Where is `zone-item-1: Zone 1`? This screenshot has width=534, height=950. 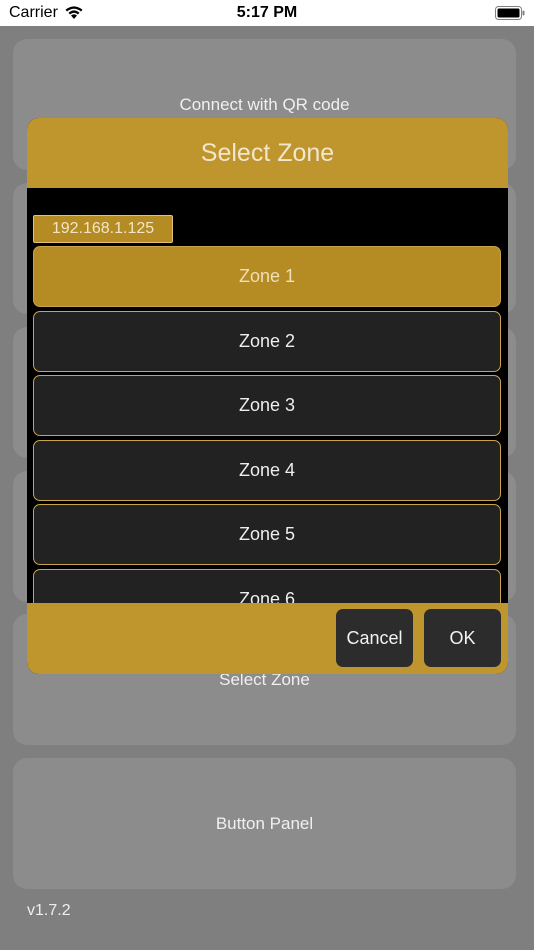
zone-item-1: Zone 1 is located at coordinates (267, 276).